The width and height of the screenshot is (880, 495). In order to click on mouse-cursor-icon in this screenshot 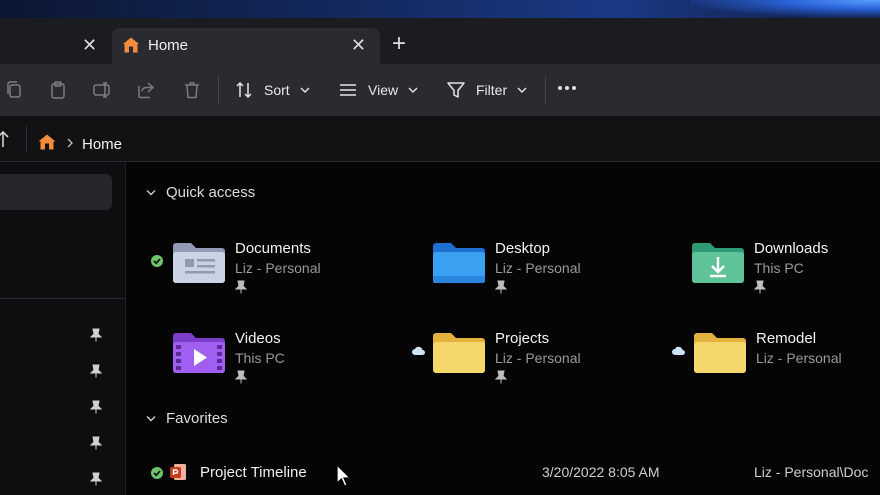, I will do `click(344, 475)`.